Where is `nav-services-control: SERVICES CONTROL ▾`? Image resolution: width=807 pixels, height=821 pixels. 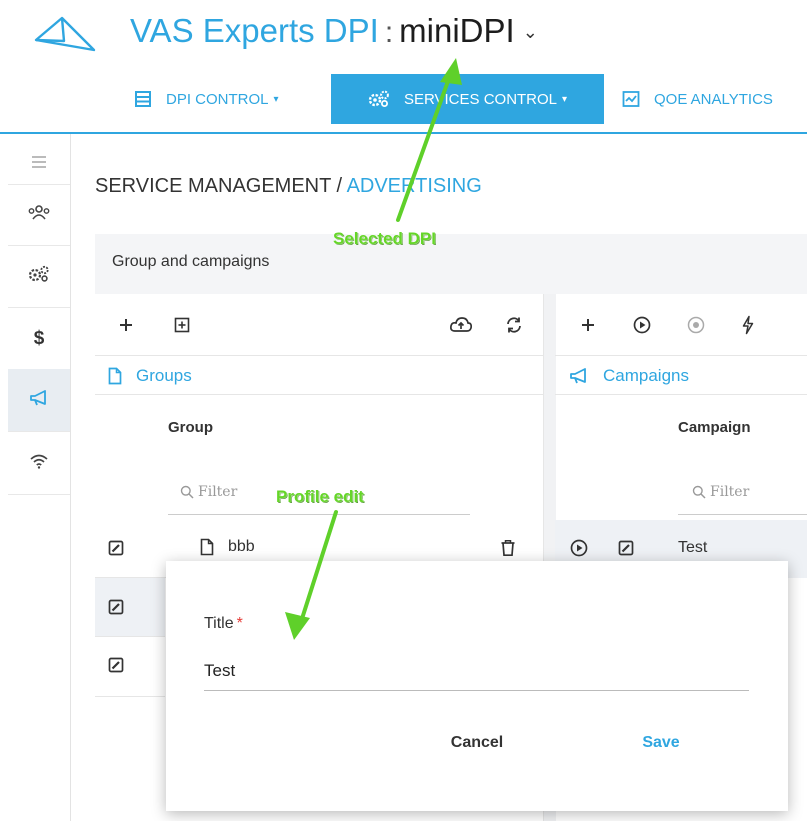
nav-services-control: SERVICES CONTROL ▾ is located at coordinates (467, 99).